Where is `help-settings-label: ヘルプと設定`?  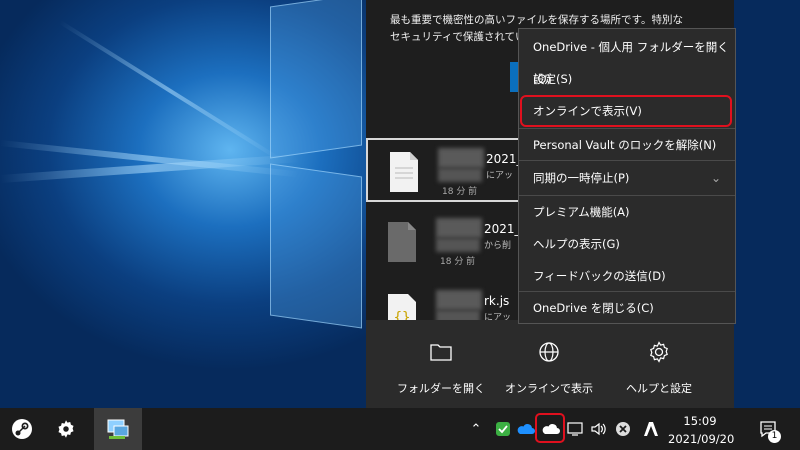 help-settings-label: ヘルプと設定 is located at coordinates (659, 388).